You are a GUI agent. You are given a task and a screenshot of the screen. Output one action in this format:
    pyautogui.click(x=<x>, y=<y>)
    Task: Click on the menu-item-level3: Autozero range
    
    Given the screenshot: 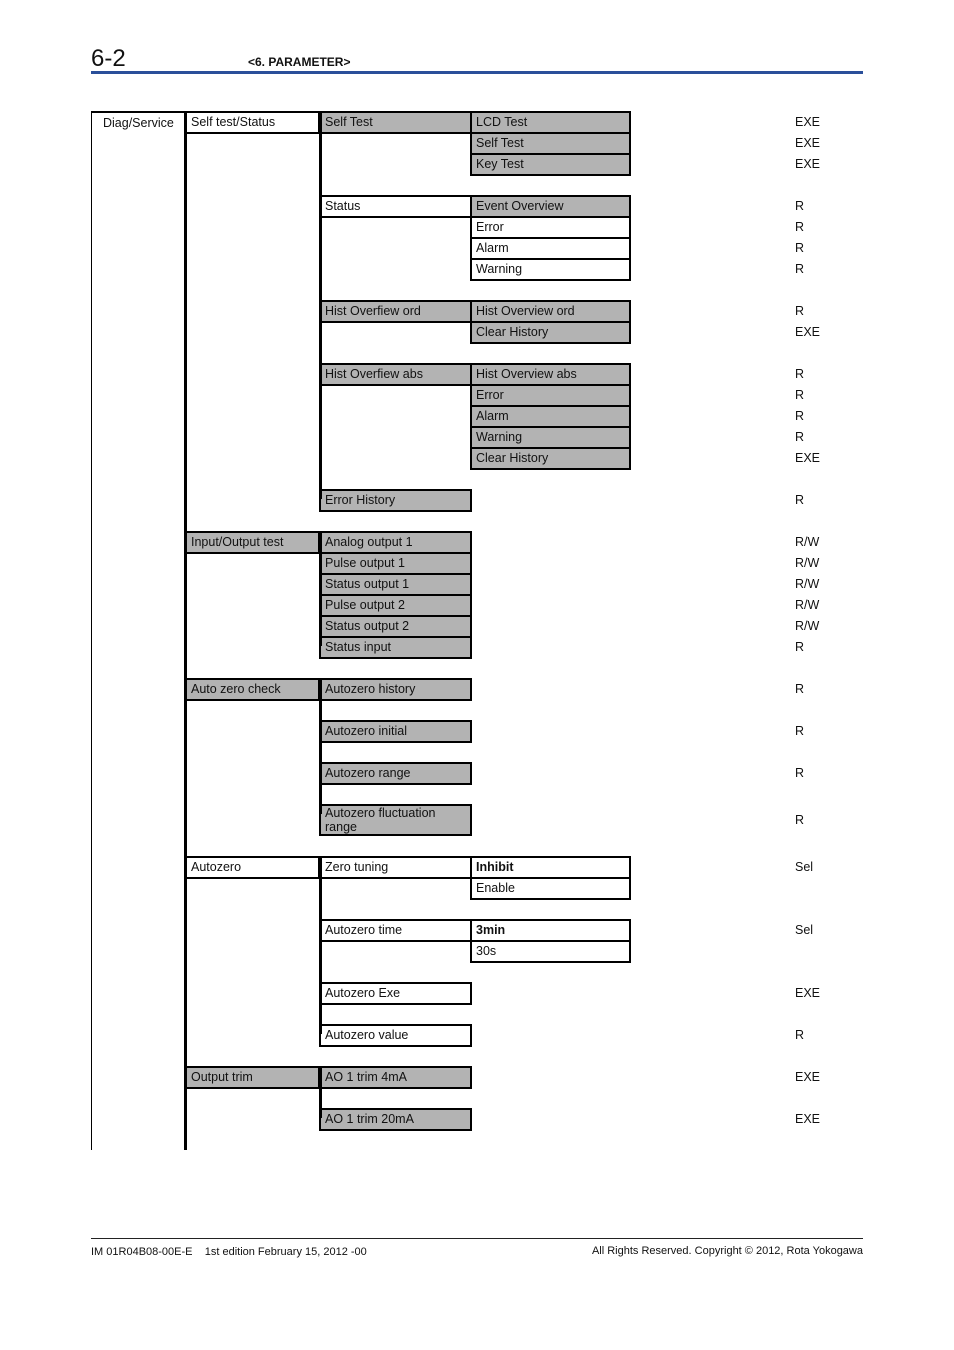 What is the action you would take?
    pyautogui.click(x=395, y=773)
    